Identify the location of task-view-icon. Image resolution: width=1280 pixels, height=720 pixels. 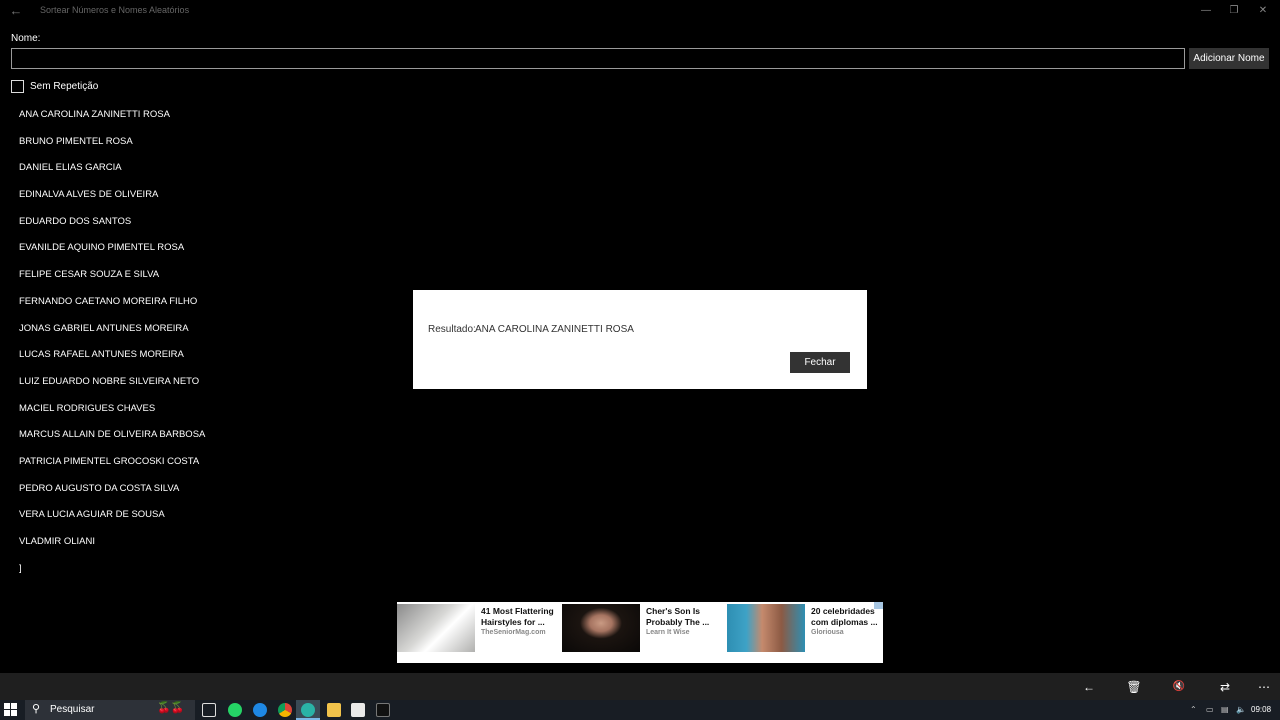
(209, 710).